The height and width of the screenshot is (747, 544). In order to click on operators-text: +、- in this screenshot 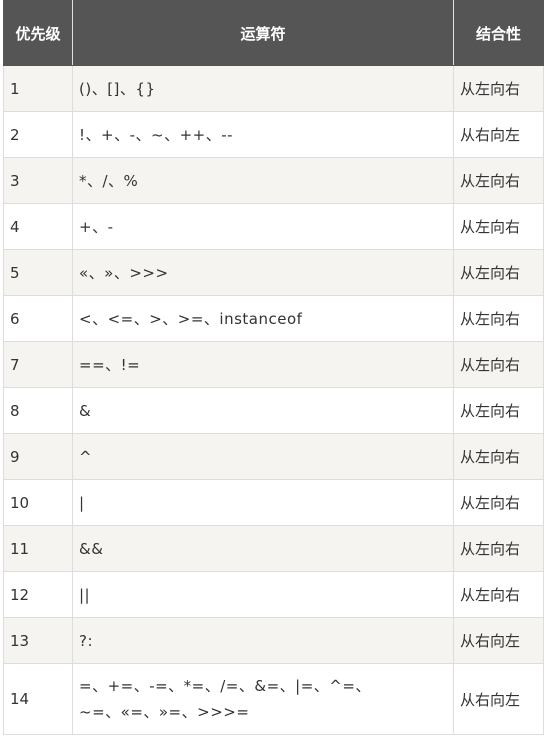, I will do `click(96, 226)`.